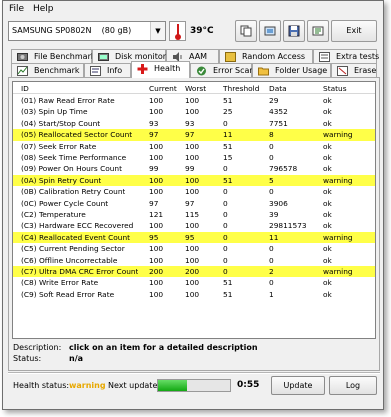 The image size is (391, 417). What do you see at coordinates (278, 112) in the screenshot?
I see `cell-data: 4352` at bounding box center [278, 112].